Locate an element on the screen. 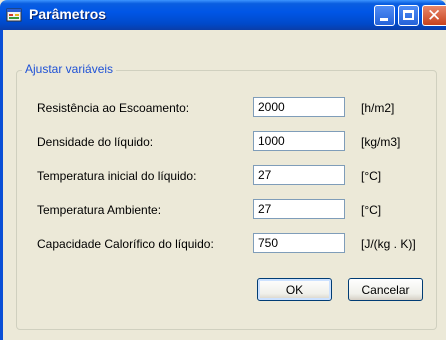  maximize-icon is located at coordinates (408, 15).